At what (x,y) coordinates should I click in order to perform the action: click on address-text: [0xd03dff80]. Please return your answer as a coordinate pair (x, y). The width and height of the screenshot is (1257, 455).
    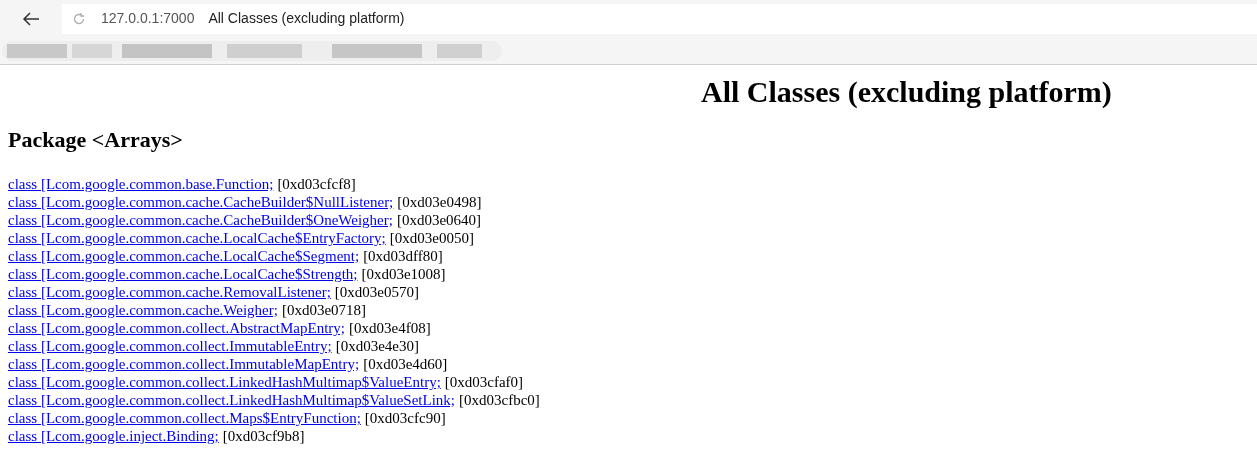
    Looking at the image, I should click on (403, 256).